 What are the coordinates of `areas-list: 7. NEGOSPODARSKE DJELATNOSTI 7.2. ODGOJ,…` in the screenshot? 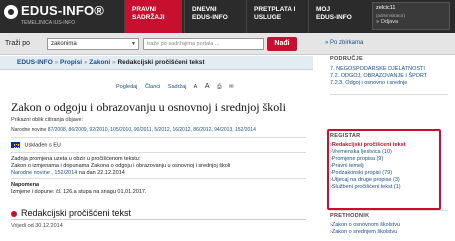 It's located at (378, 76).